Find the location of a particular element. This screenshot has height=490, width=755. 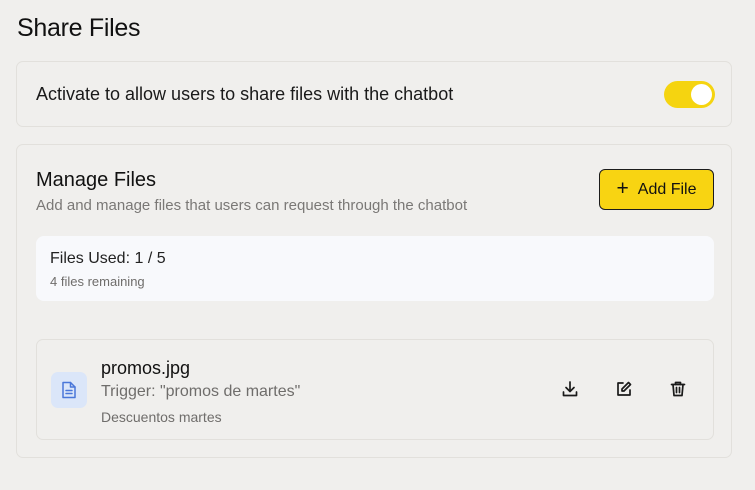

edit-icon is located at coordinates (624, 389).